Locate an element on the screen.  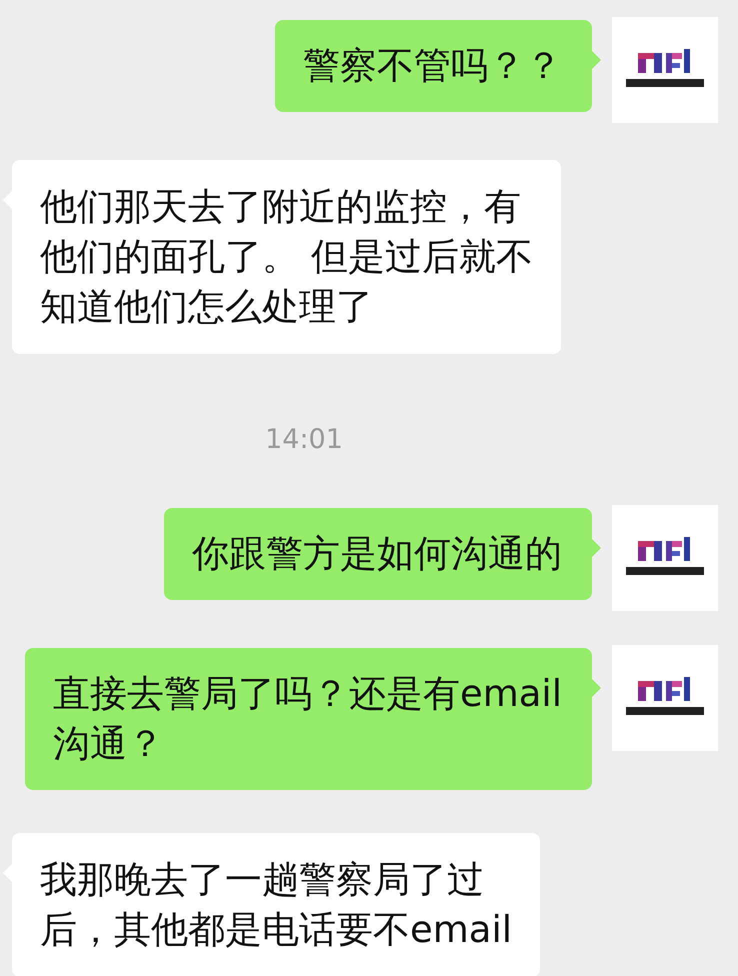
timestamp: 14:01 is located at coordinates (304, 439).